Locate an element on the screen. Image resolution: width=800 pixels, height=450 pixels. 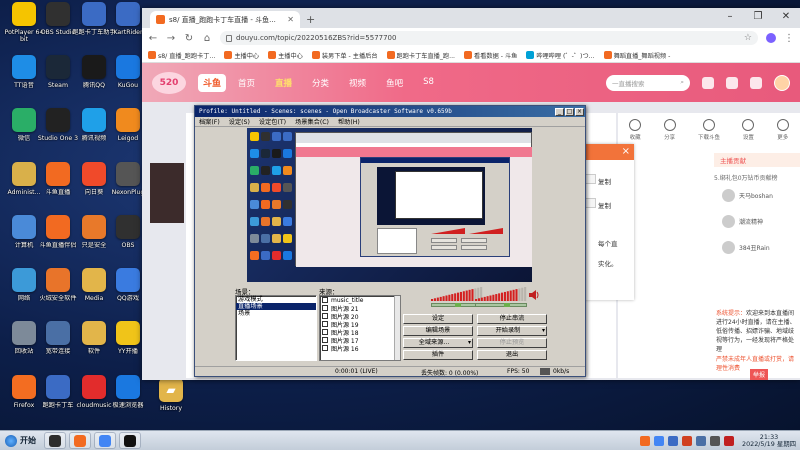
profile-avatar-icon is located at coordinates (771, 38).